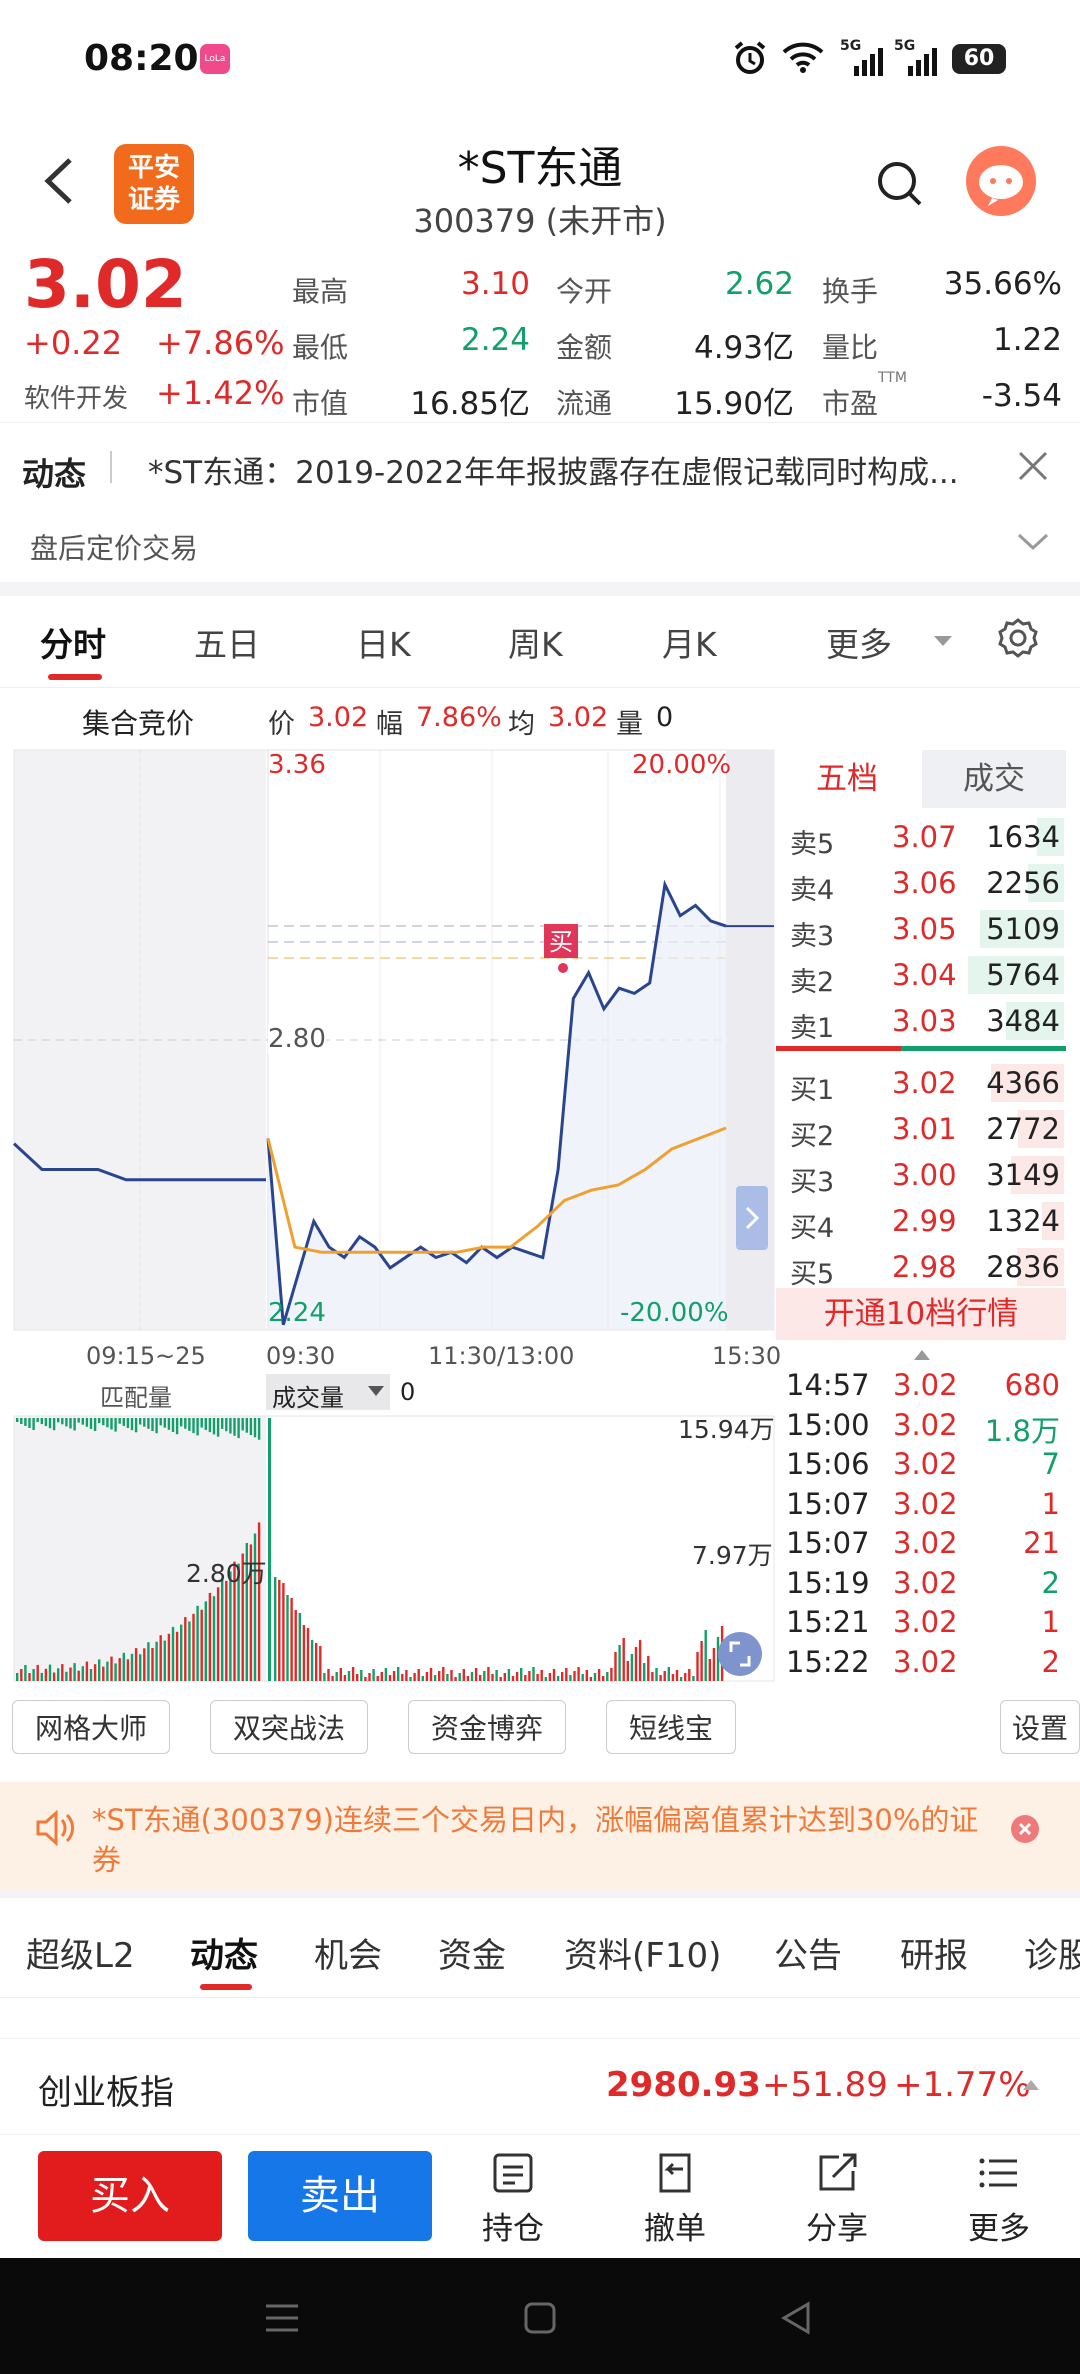  I want to click on back-icon, so click(796, 2318).